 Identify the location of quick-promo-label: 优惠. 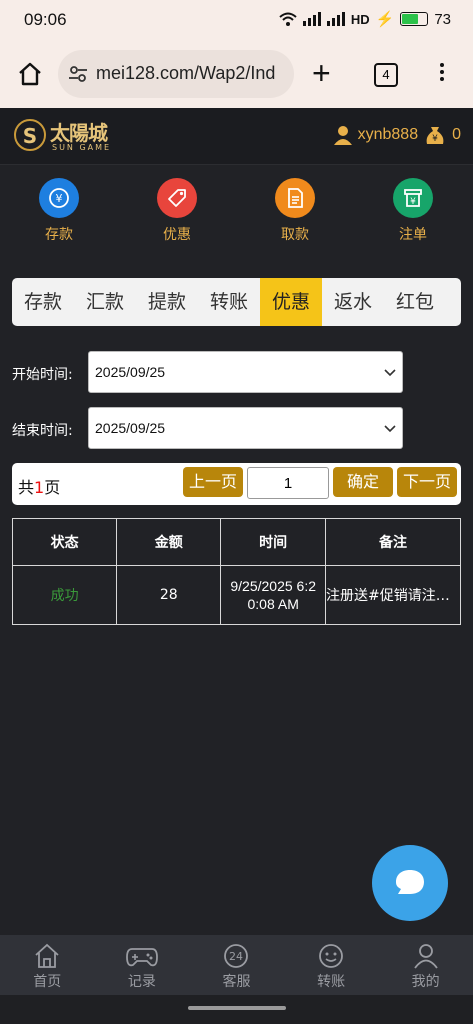
(177, 235).